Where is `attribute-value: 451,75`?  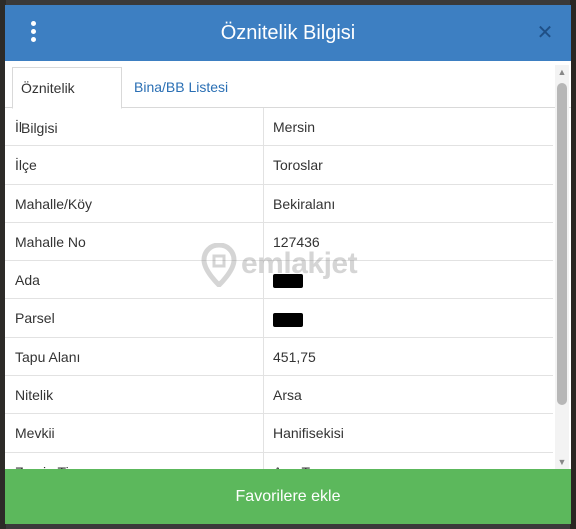
attribute-value: 451,75 is located at coordinates (294, 356).